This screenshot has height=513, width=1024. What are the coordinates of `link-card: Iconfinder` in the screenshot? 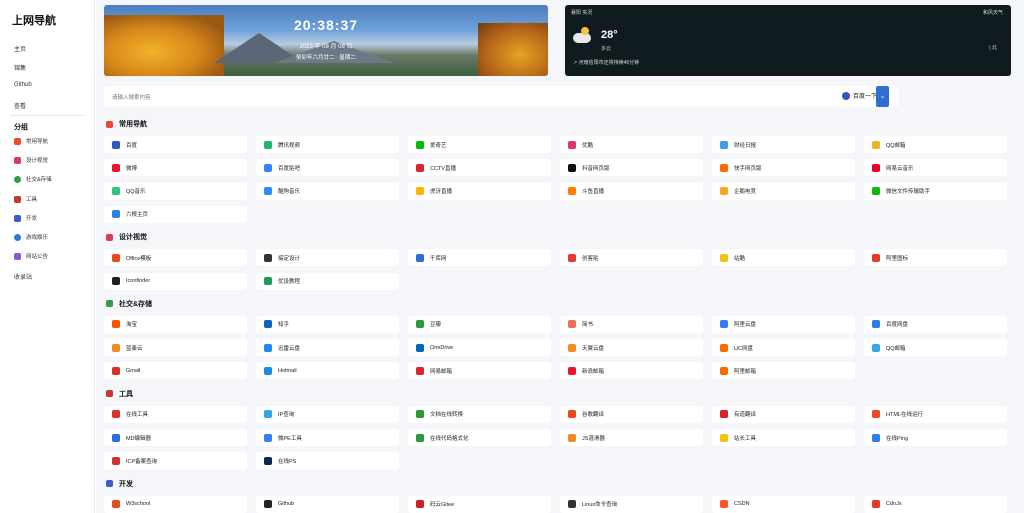 It's located at (175, 281).